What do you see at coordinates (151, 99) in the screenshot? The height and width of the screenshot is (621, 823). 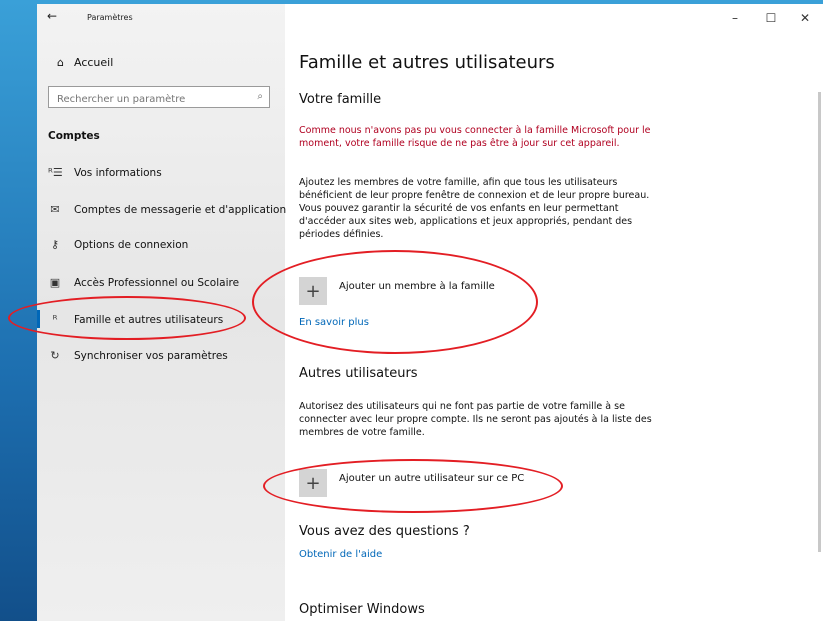 I see `search-input` at bounding box center [151, 99].